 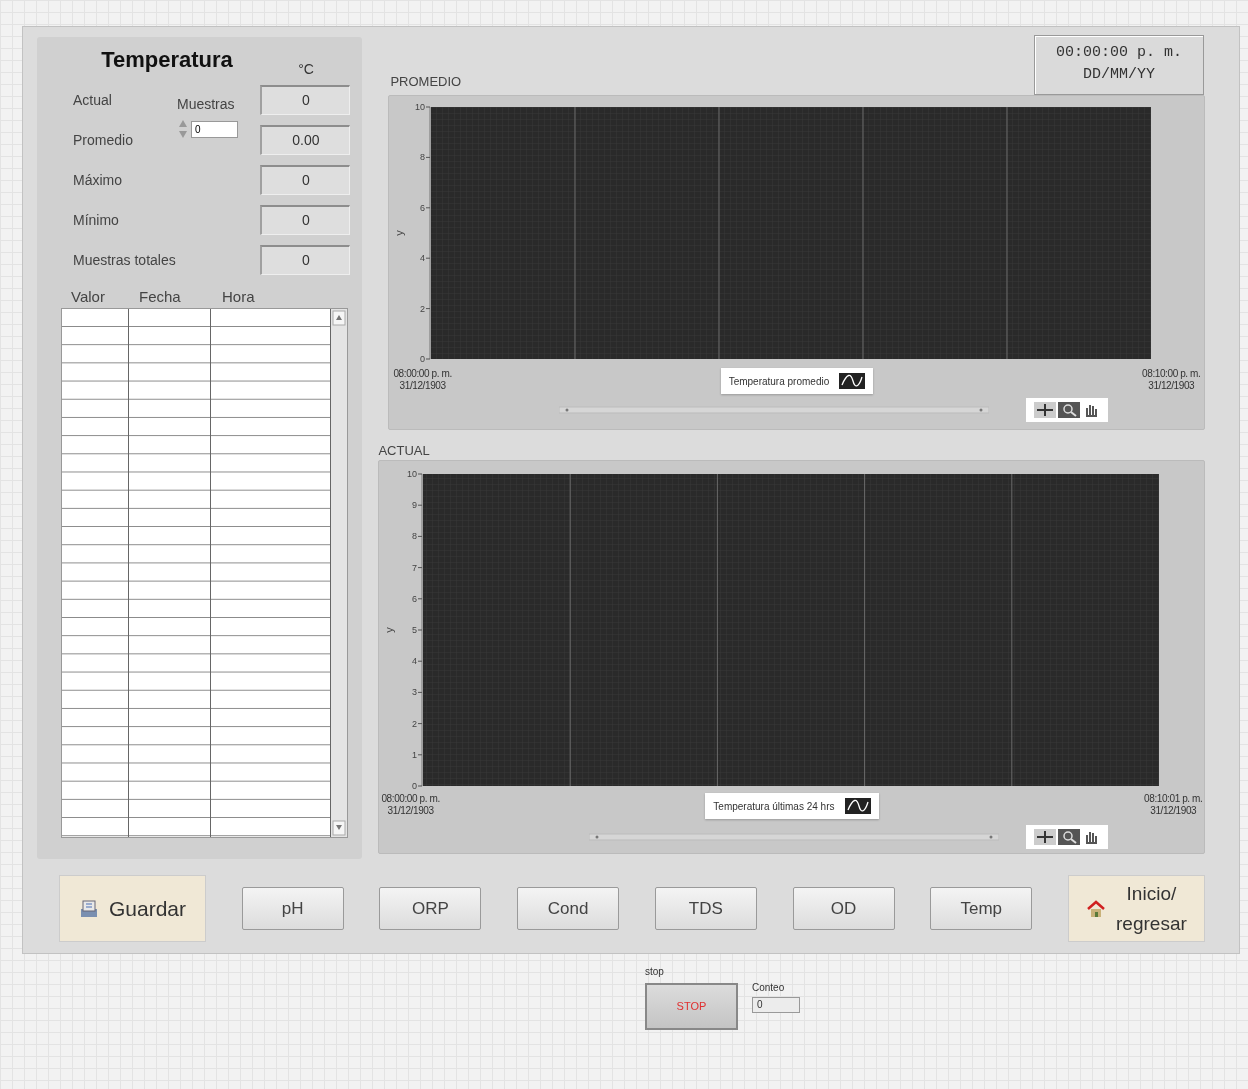 What do you see at coordinates (655, 972) in the screenshot?
I see `stop-label: stop` at bounding box center [655, 972].